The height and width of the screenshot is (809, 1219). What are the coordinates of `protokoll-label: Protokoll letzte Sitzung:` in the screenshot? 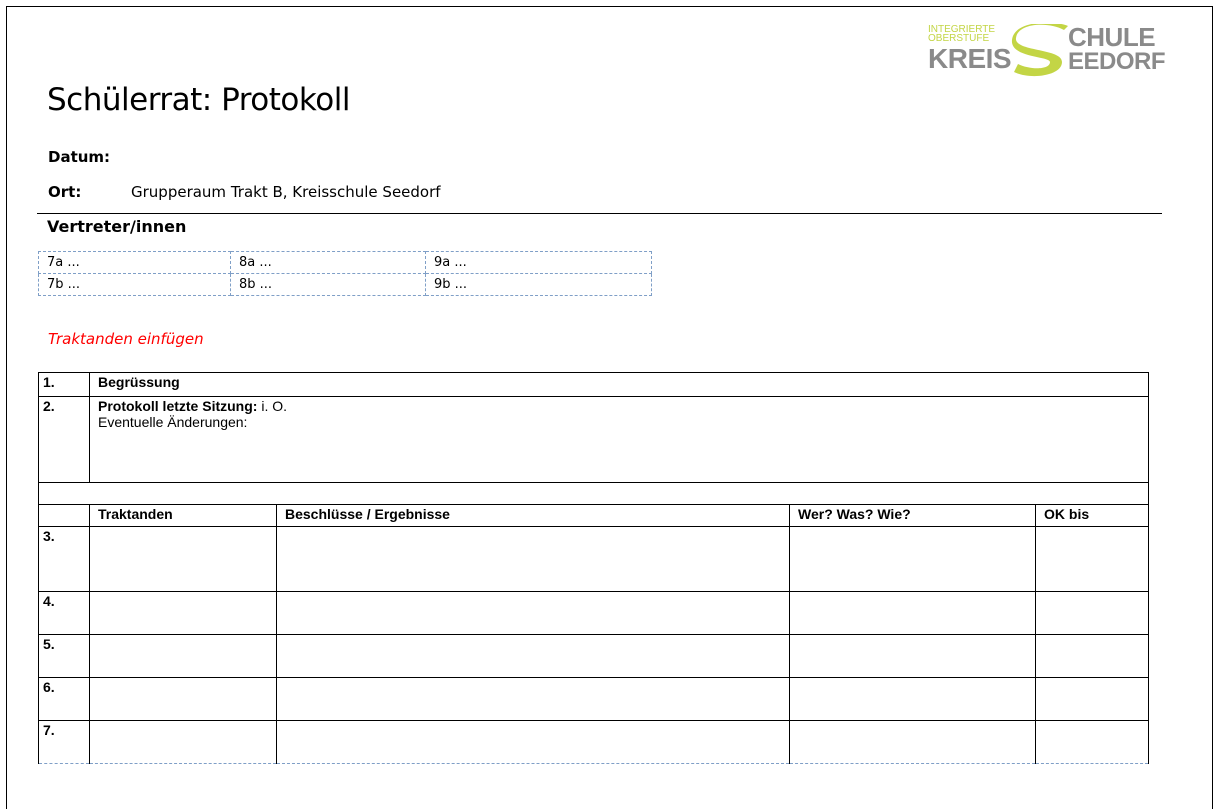 It's located at (178, 406).